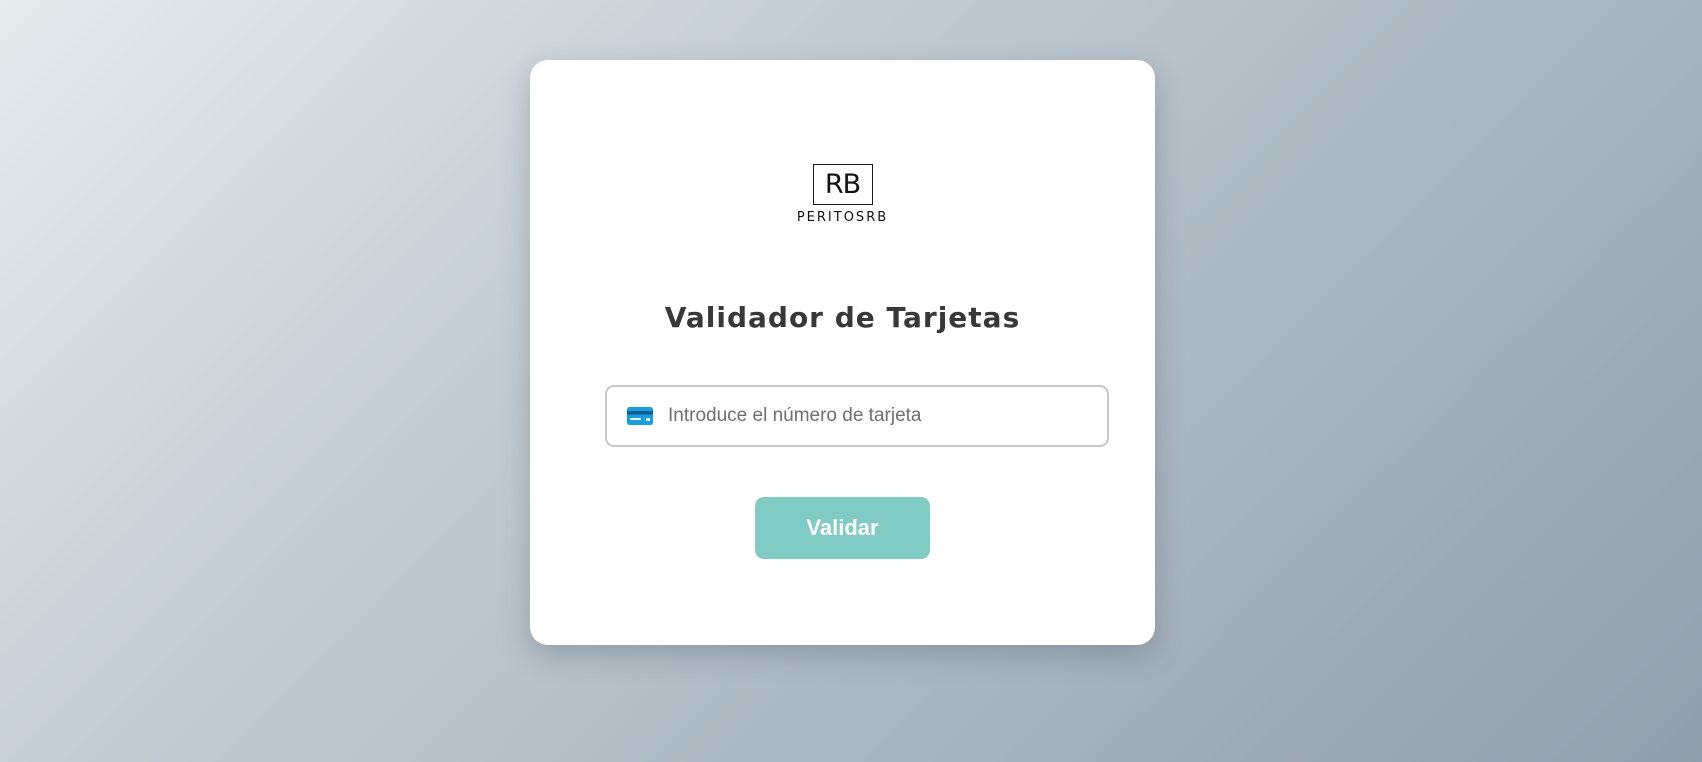 Image resolution: width=1702 pixels, height=762 pixels. I want to click on logo-wordmark: PERITOSRB, so click(842, 217).